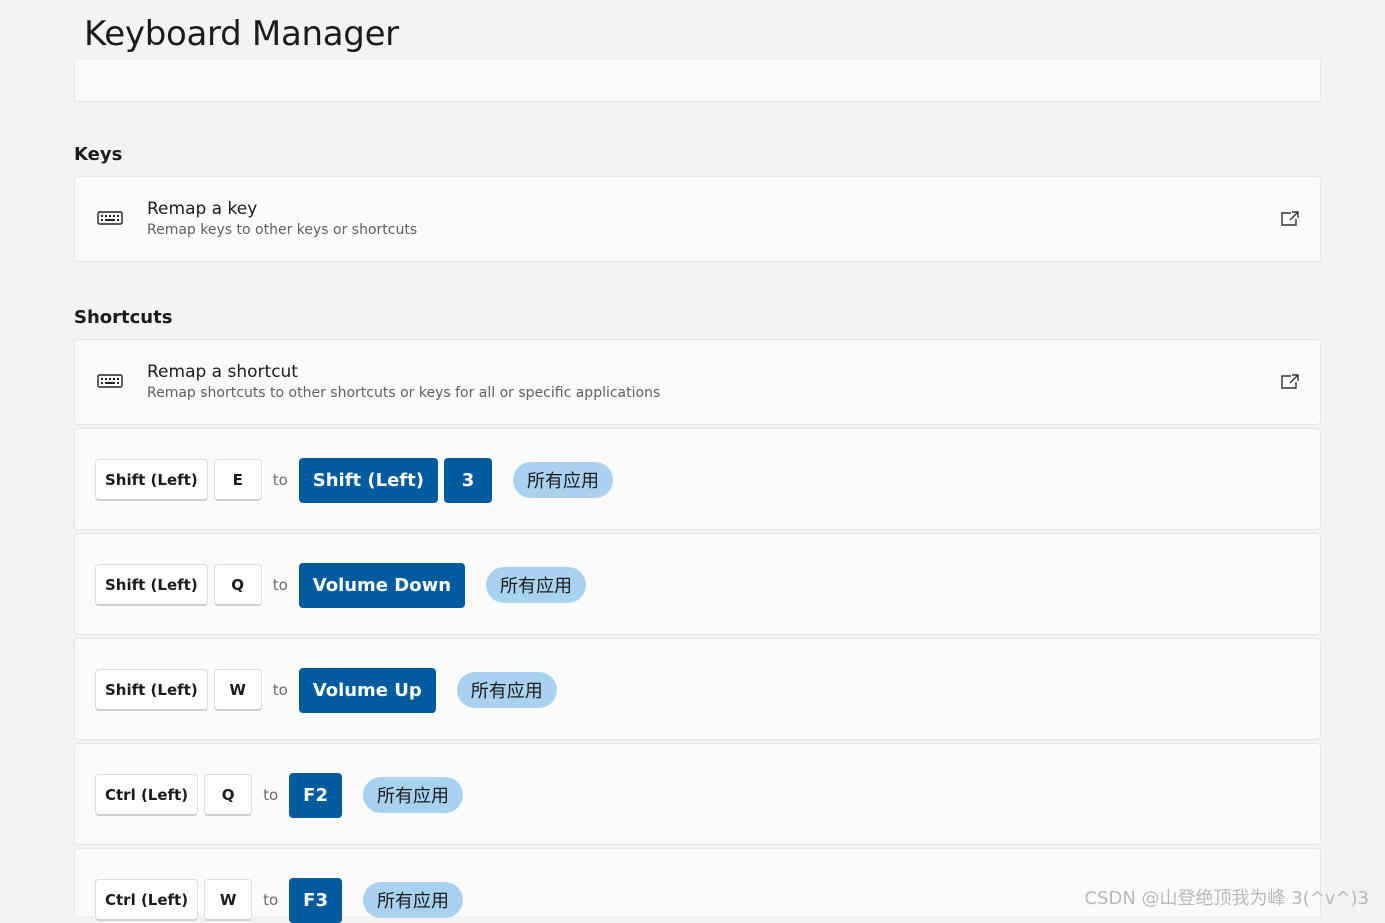  I want to click on remap-key-description: Remap keys to other keys or shortcuts, so click(282, 230).